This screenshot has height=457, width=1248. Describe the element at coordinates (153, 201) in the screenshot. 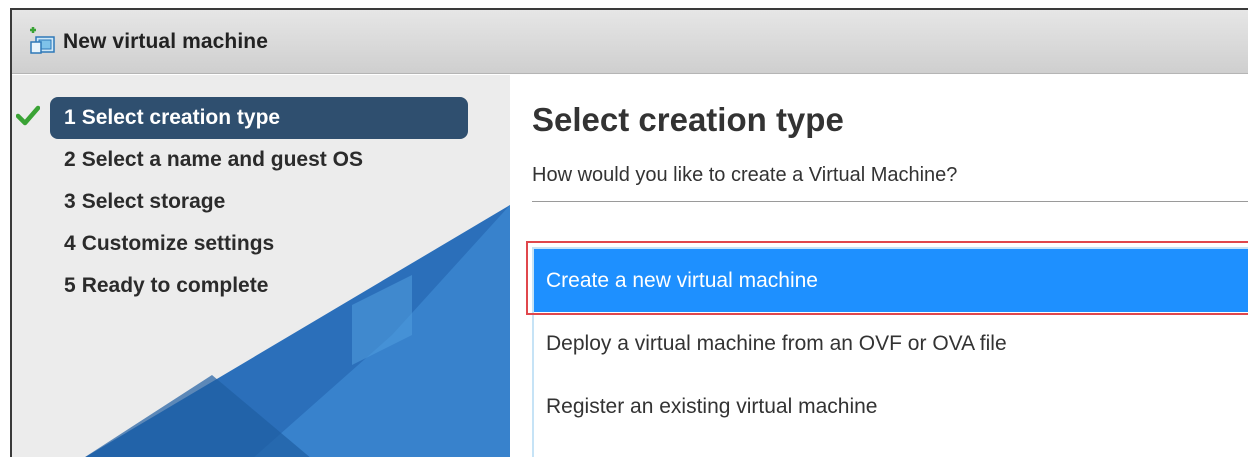

I see `step-label: Select storage` at that location.